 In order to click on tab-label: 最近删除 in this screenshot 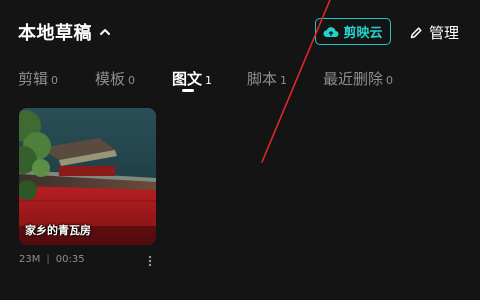, I will do `click(353, 79)`.